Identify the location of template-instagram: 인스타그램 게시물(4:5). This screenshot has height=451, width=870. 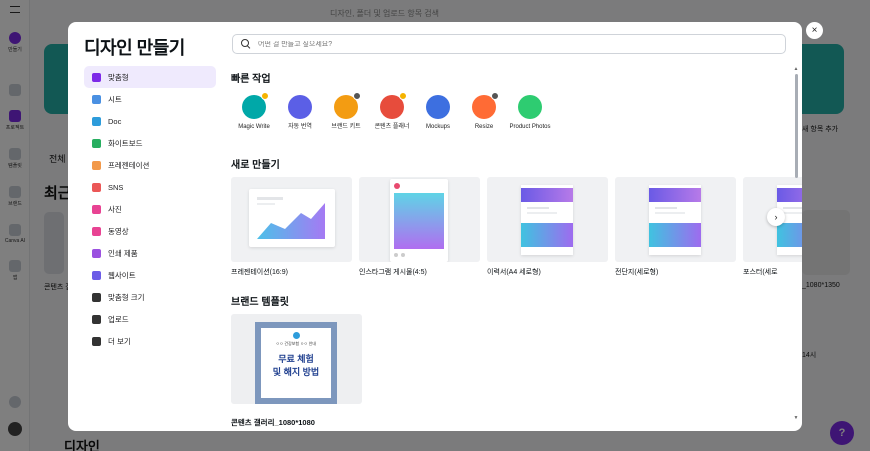
(419, 227).